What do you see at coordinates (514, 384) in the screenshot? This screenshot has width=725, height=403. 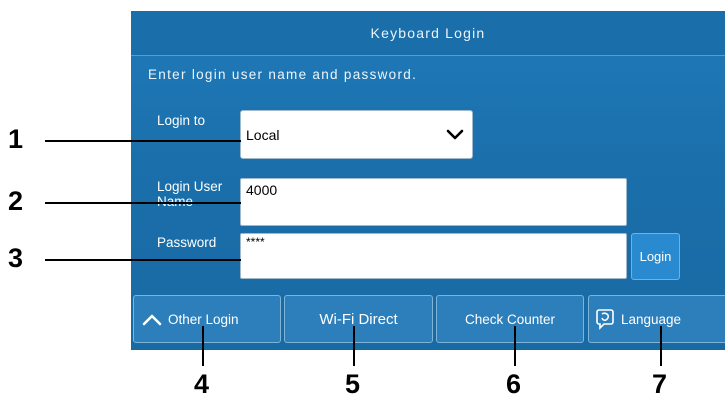 I see `callout-number-6: 6` at bounding box center [514, 384].